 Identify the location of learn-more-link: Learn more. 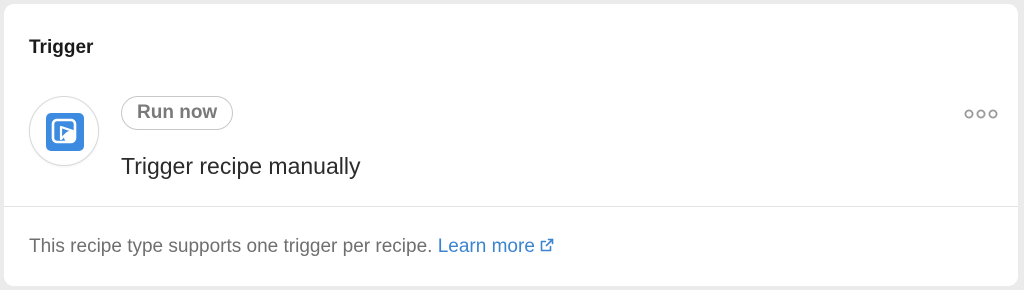
(496, 246).